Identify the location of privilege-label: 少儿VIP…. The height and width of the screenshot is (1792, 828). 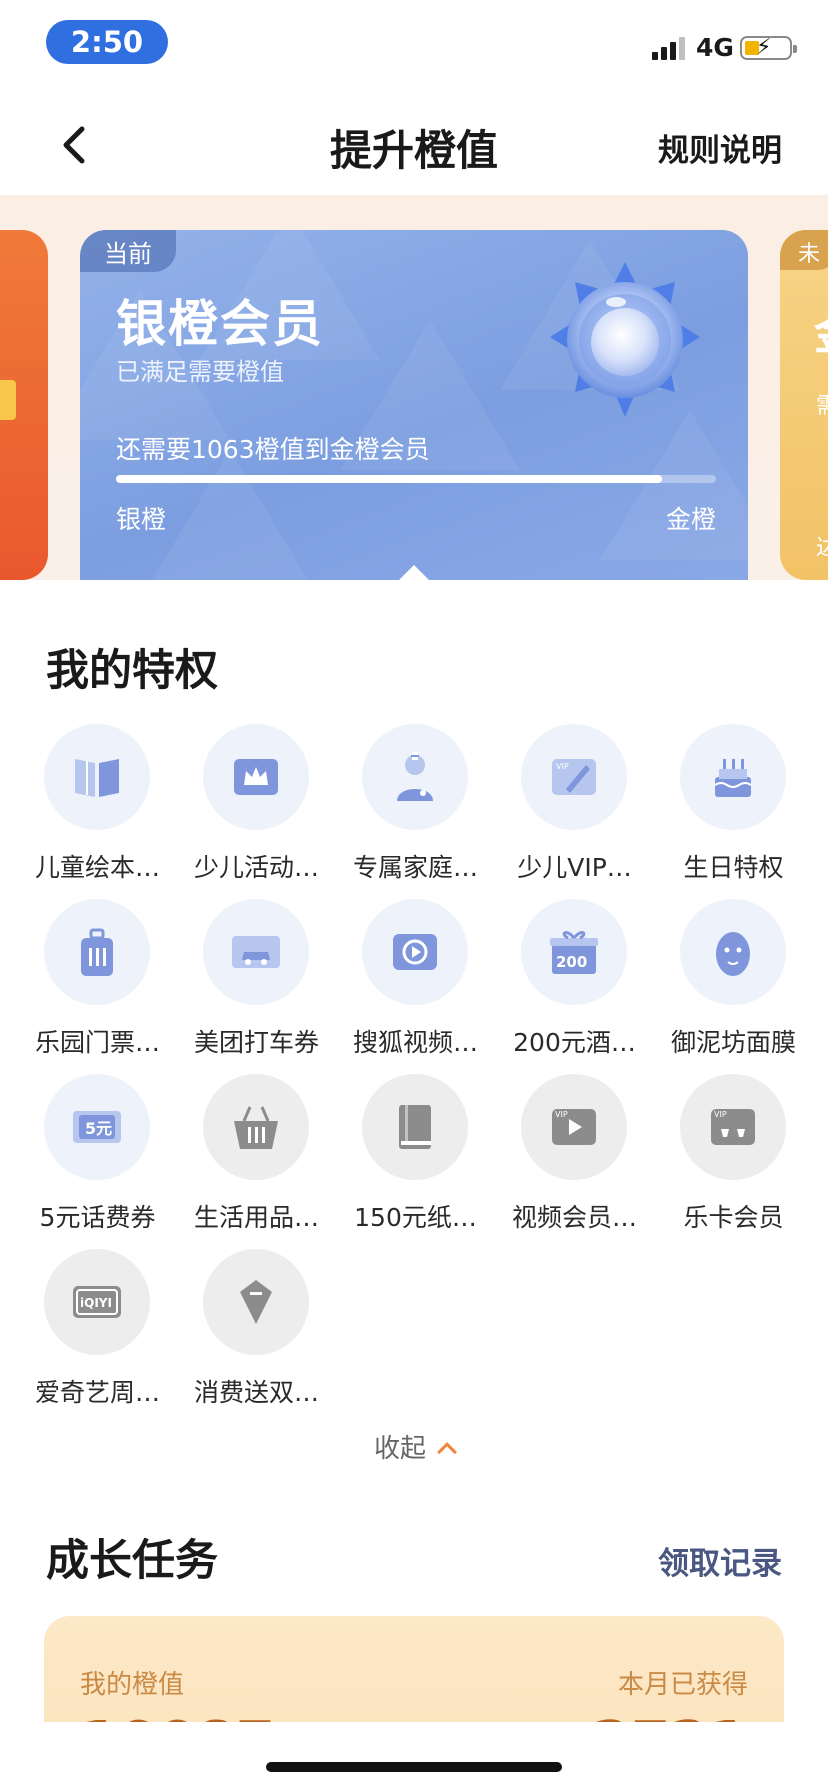
(574, 867).